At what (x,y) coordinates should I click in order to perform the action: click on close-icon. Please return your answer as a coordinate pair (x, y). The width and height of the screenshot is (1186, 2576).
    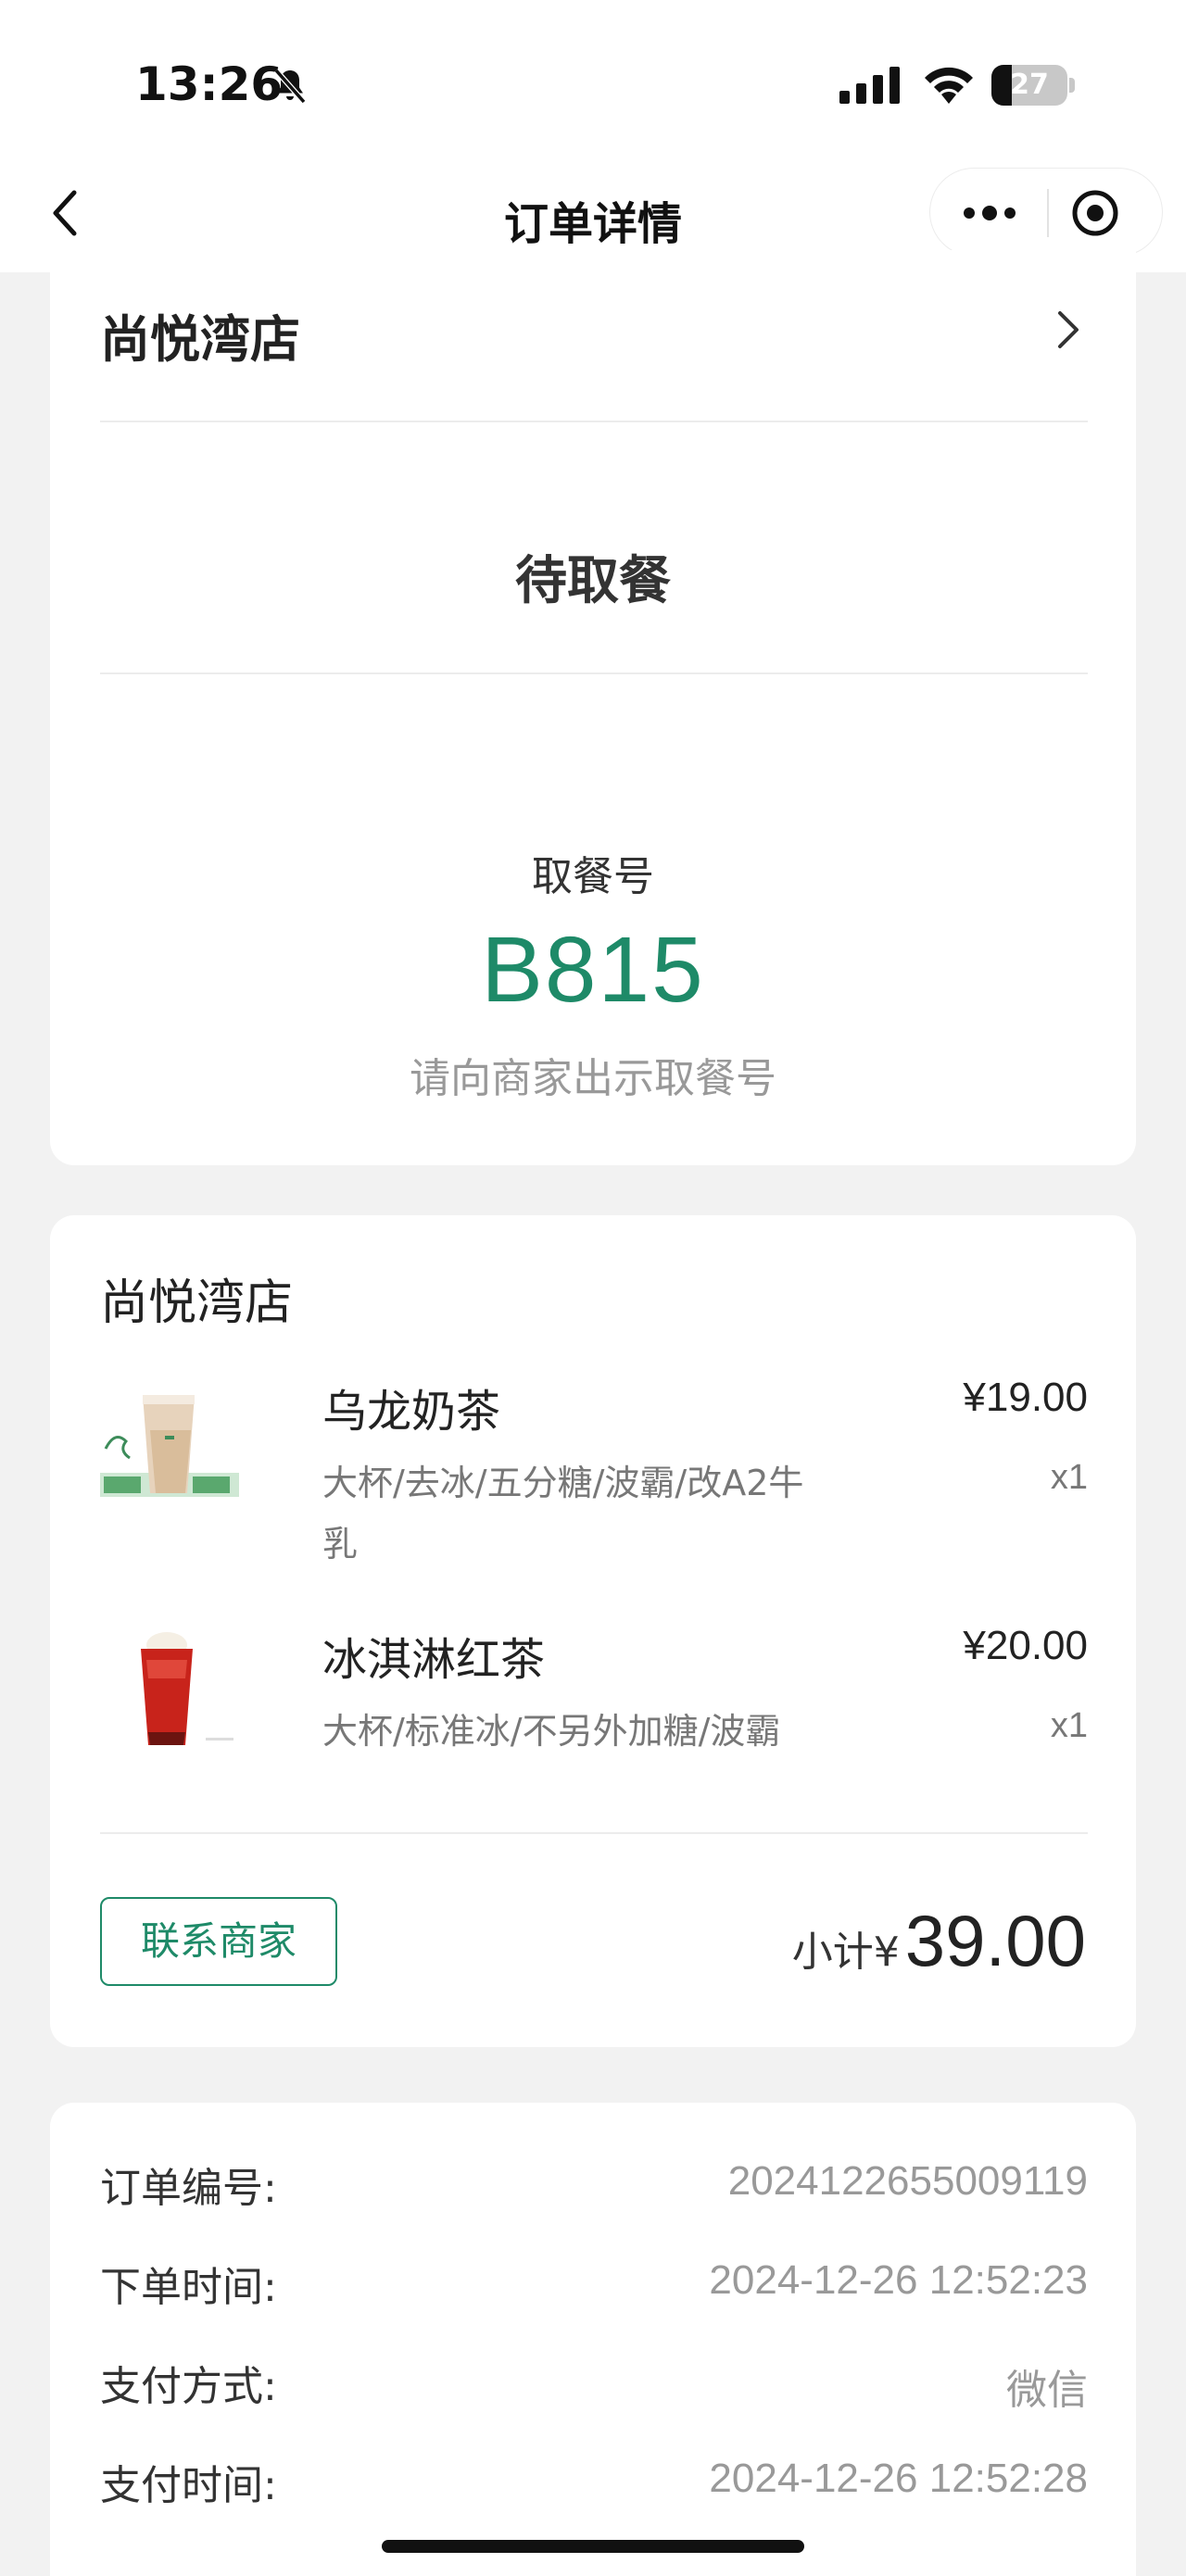
    Looking at the image, I should click on (1095, 213).